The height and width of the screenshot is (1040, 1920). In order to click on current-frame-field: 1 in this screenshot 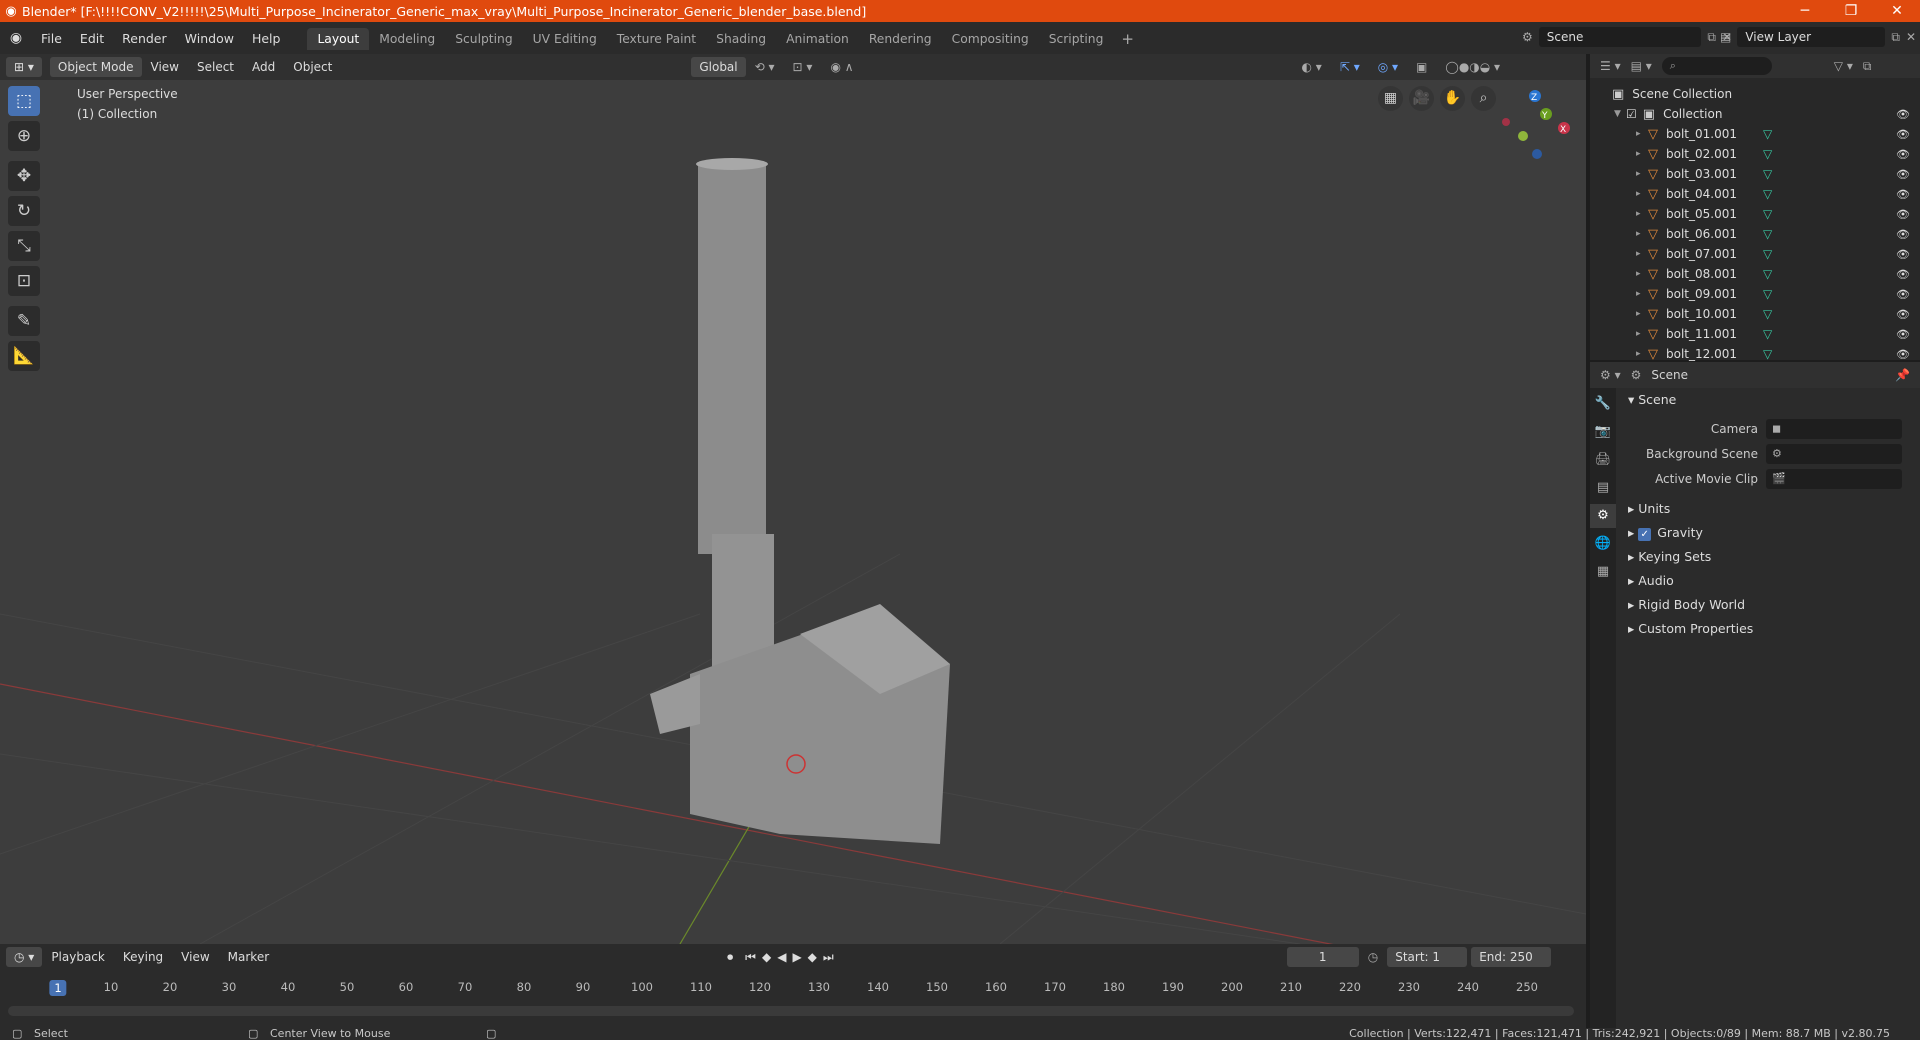, I will do `click(1322, 957)`.